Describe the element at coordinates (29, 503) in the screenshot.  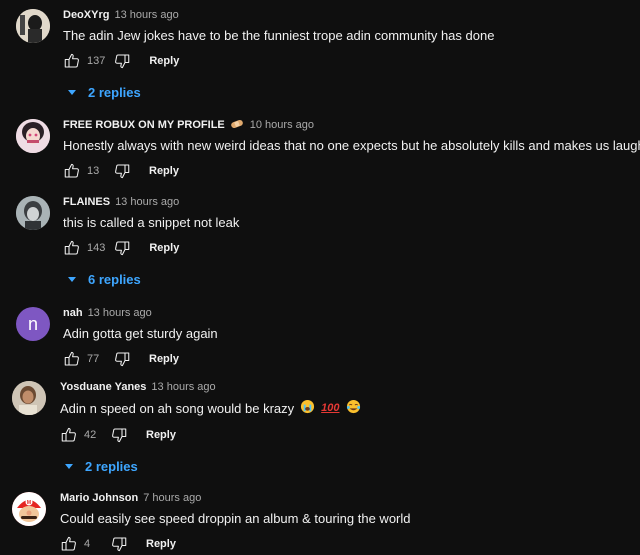
I see `svg-text: M` at that location.